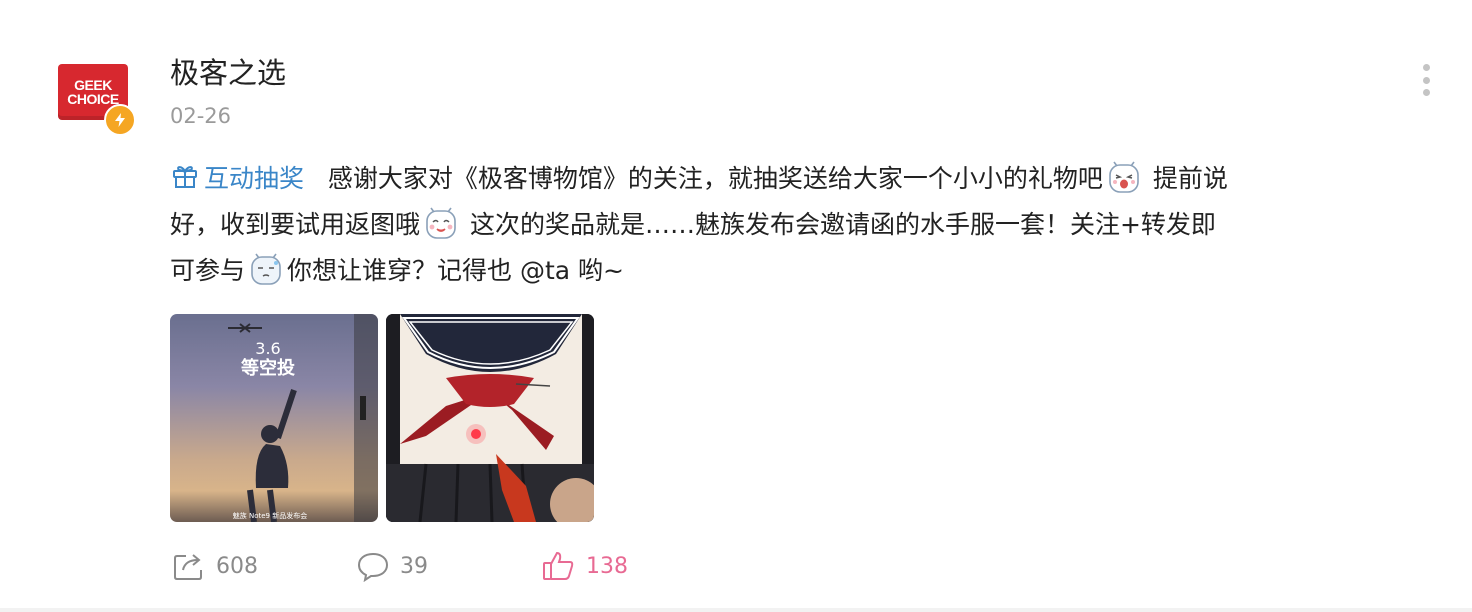  I want to click on repost-icon, so click(188, 567).